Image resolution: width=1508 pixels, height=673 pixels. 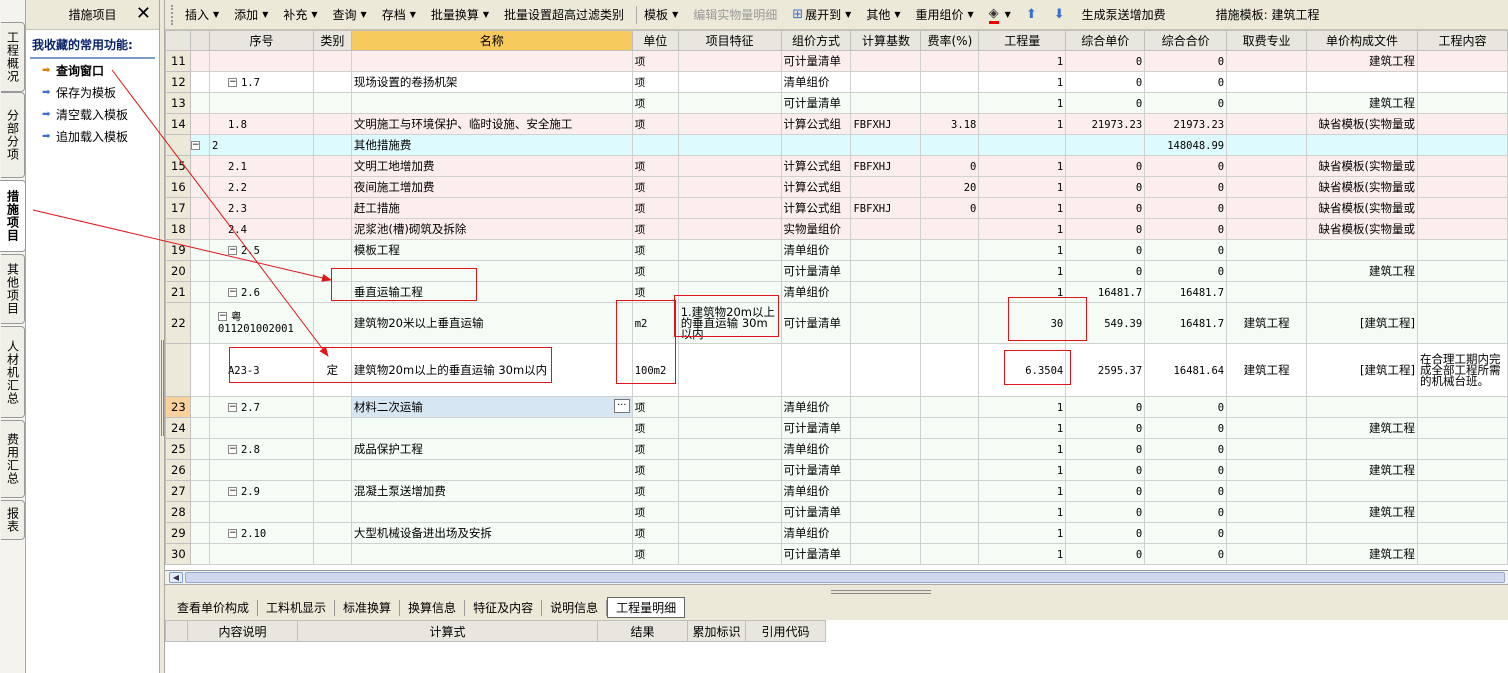 What do you see at coordinates (491, 166) in the screenshot?
I see `cell-name: 文明工地增加费` at bounding box center [491, 166].